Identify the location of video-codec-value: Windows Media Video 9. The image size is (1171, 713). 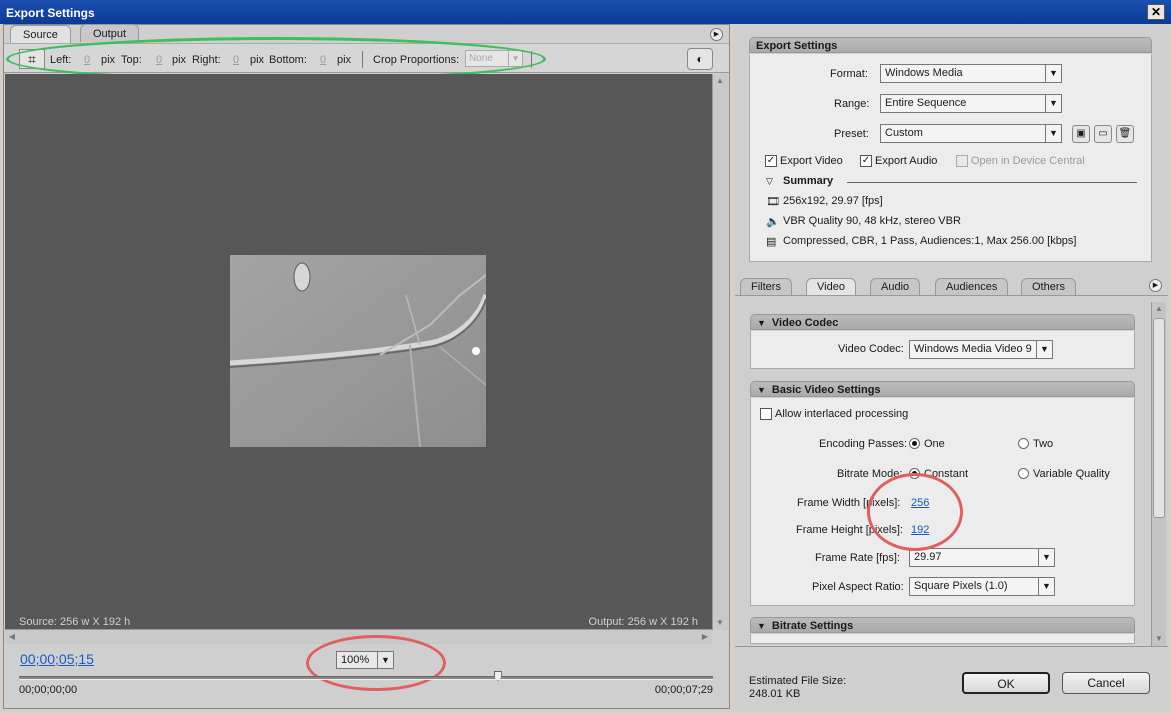
(973, 349).